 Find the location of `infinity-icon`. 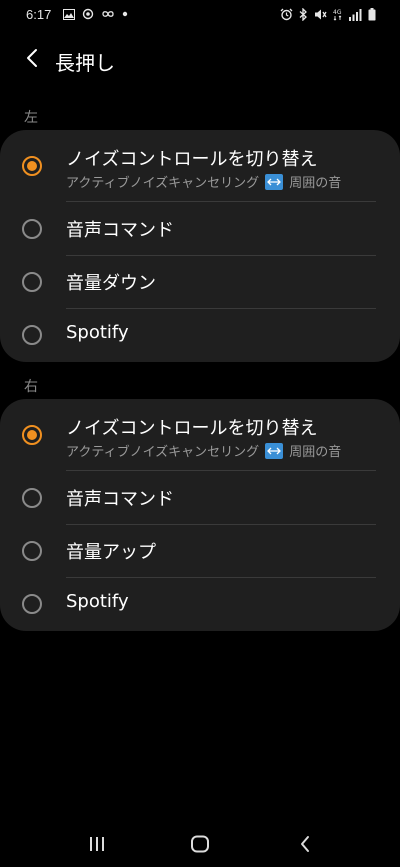

infinity-icon is located at coordinates (108, 14).